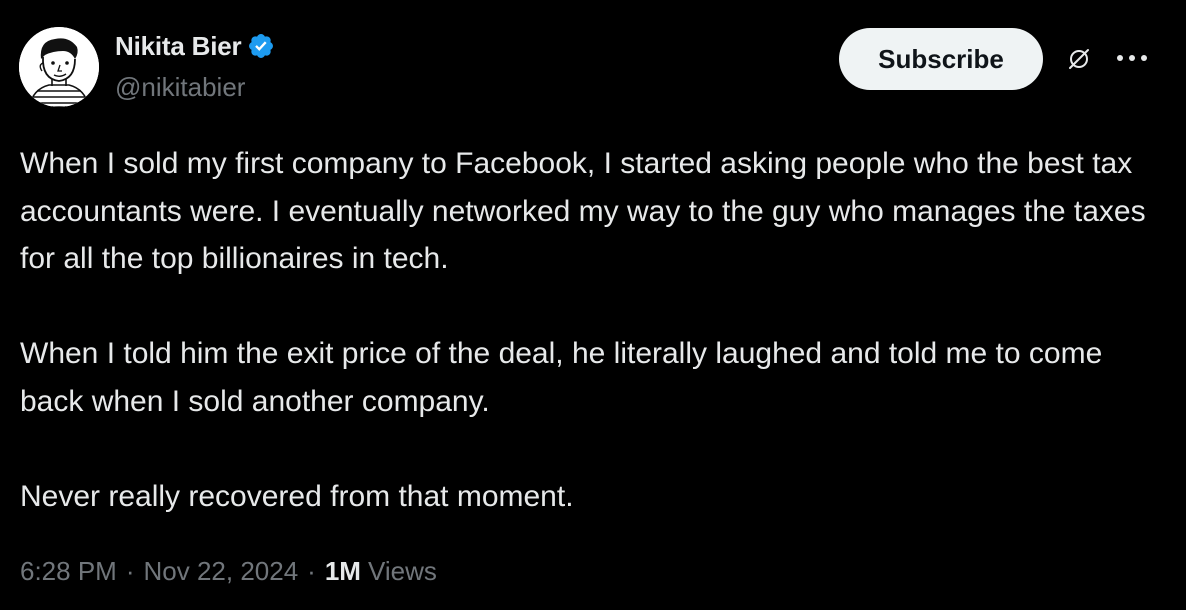 This screenshot has width=1186, height=610. What do you see at coordinates (1132, 58) in the screenshot?
I see `more-options-icon` at bounding box center [1132, 58].